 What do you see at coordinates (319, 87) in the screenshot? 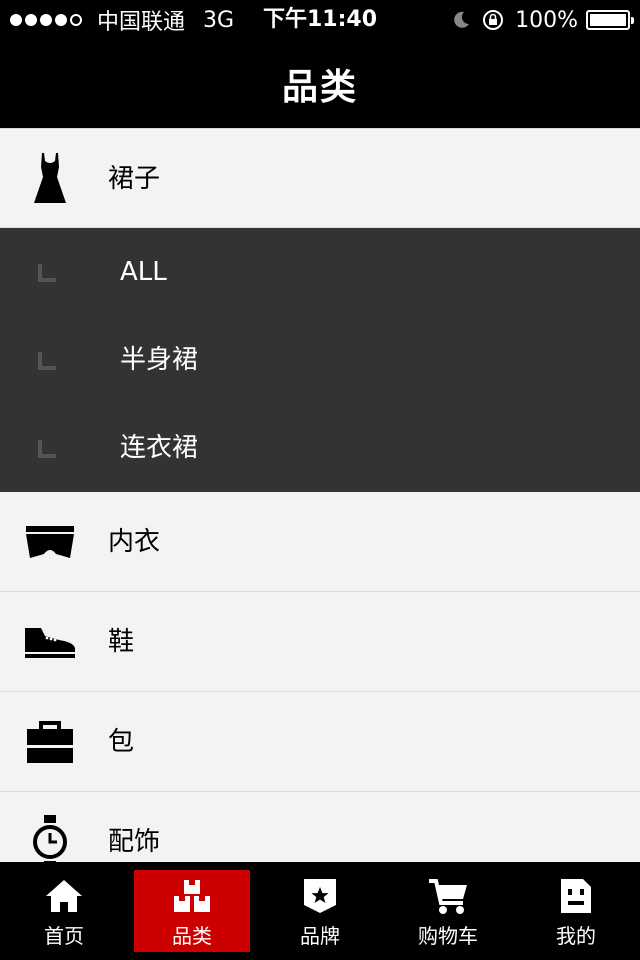
I see `page-title: 品类` at bounding box center [319, 87].